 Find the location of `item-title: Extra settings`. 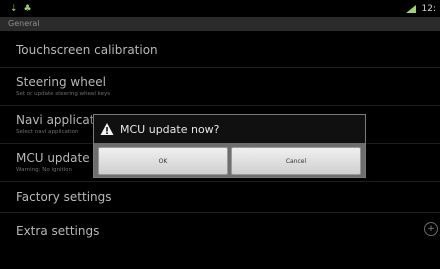

item-title: Extra settings is located at coordinates (58, 231).